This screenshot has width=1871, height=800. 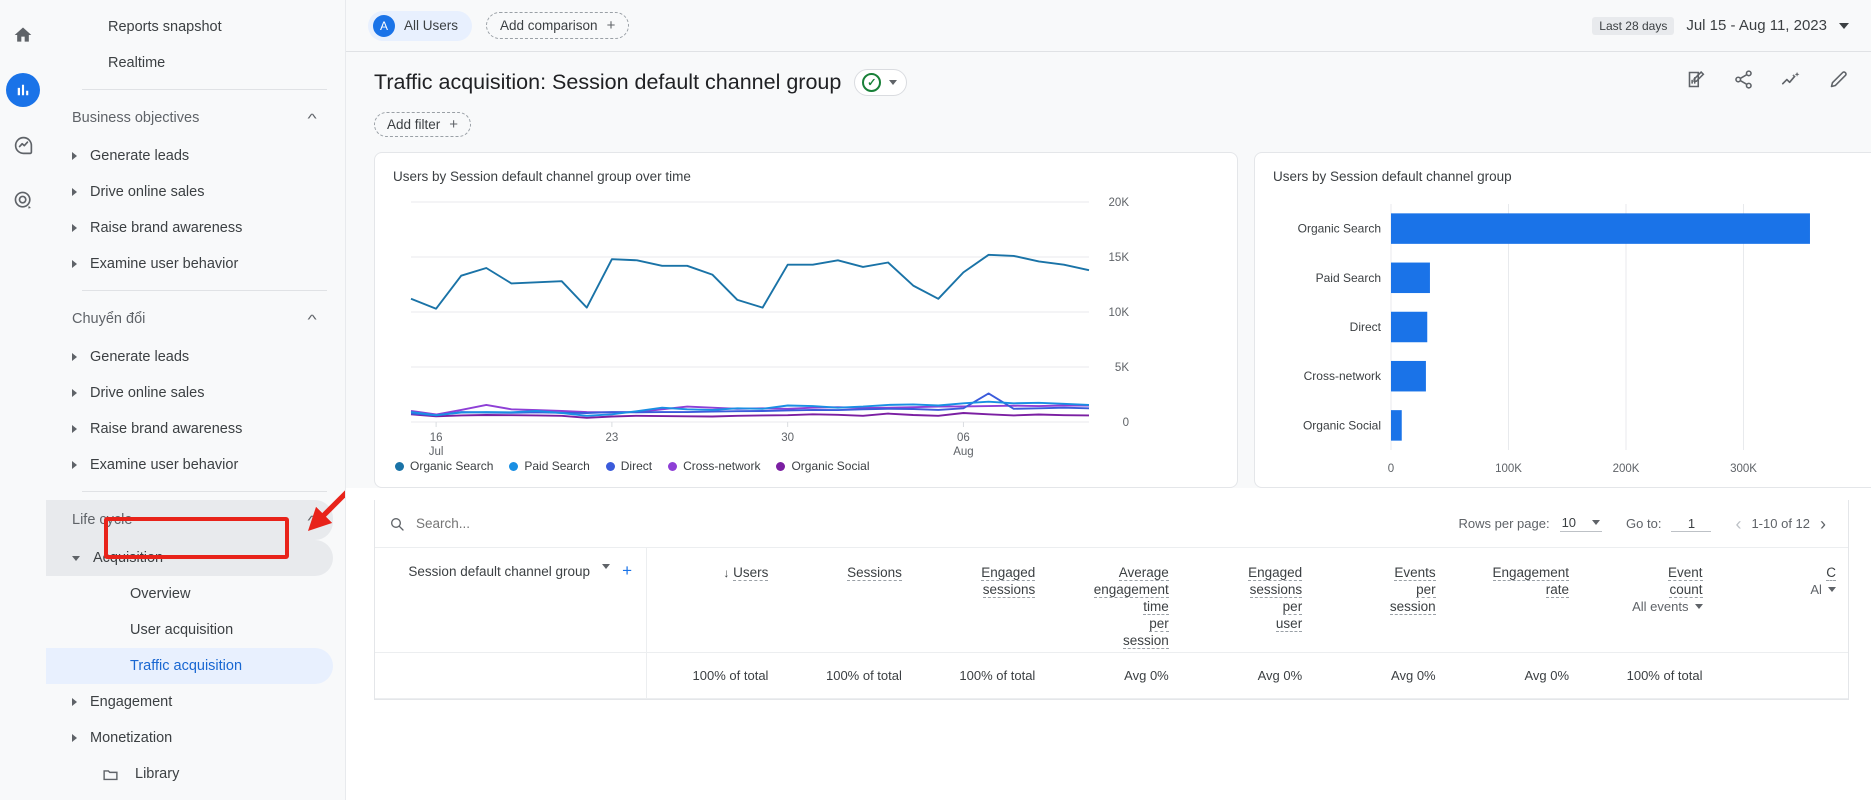 What do you see at coordinates (23, 35) in the screenshot?
I see `home-icon` at bounding box center [23, 35].